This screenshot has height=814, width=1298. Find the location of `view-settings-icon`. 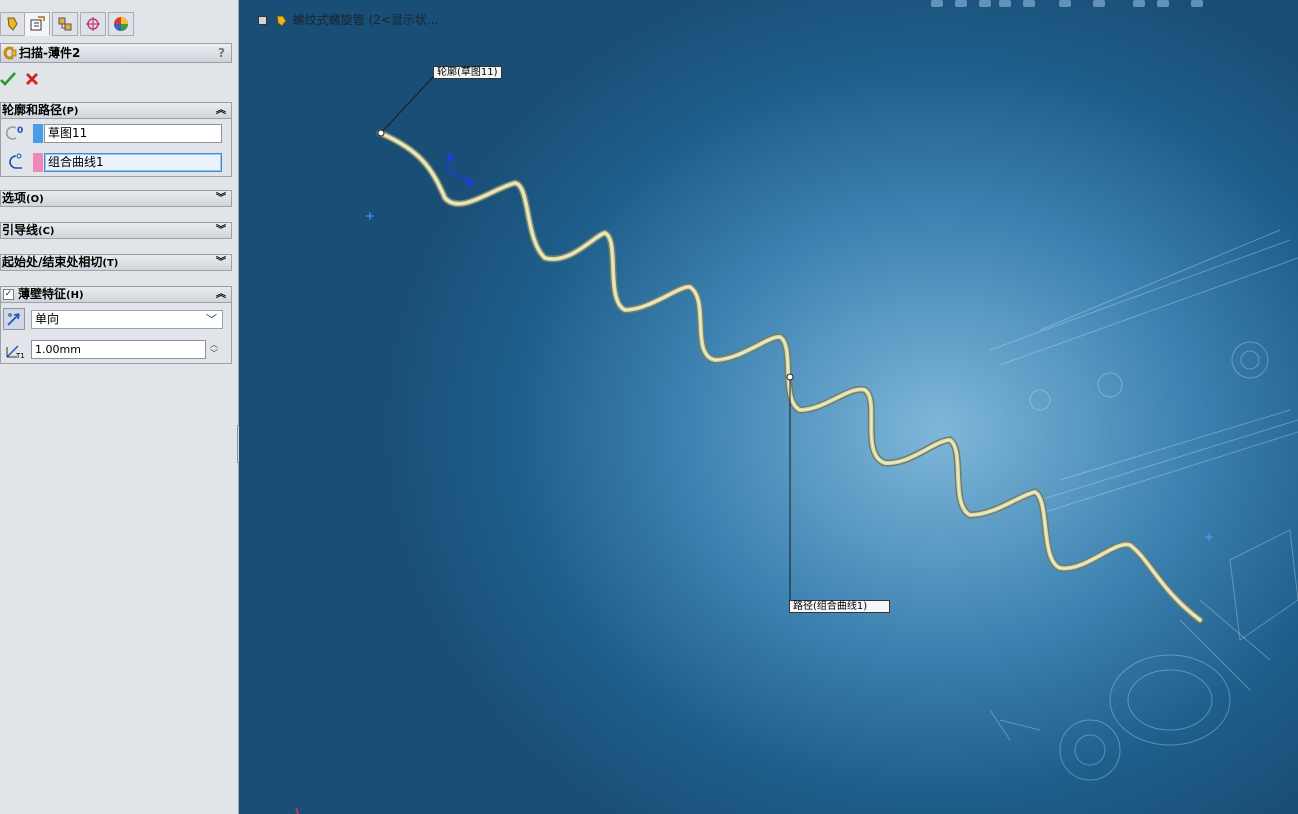

view-settings-icon is located at coordinates (1197, 3).